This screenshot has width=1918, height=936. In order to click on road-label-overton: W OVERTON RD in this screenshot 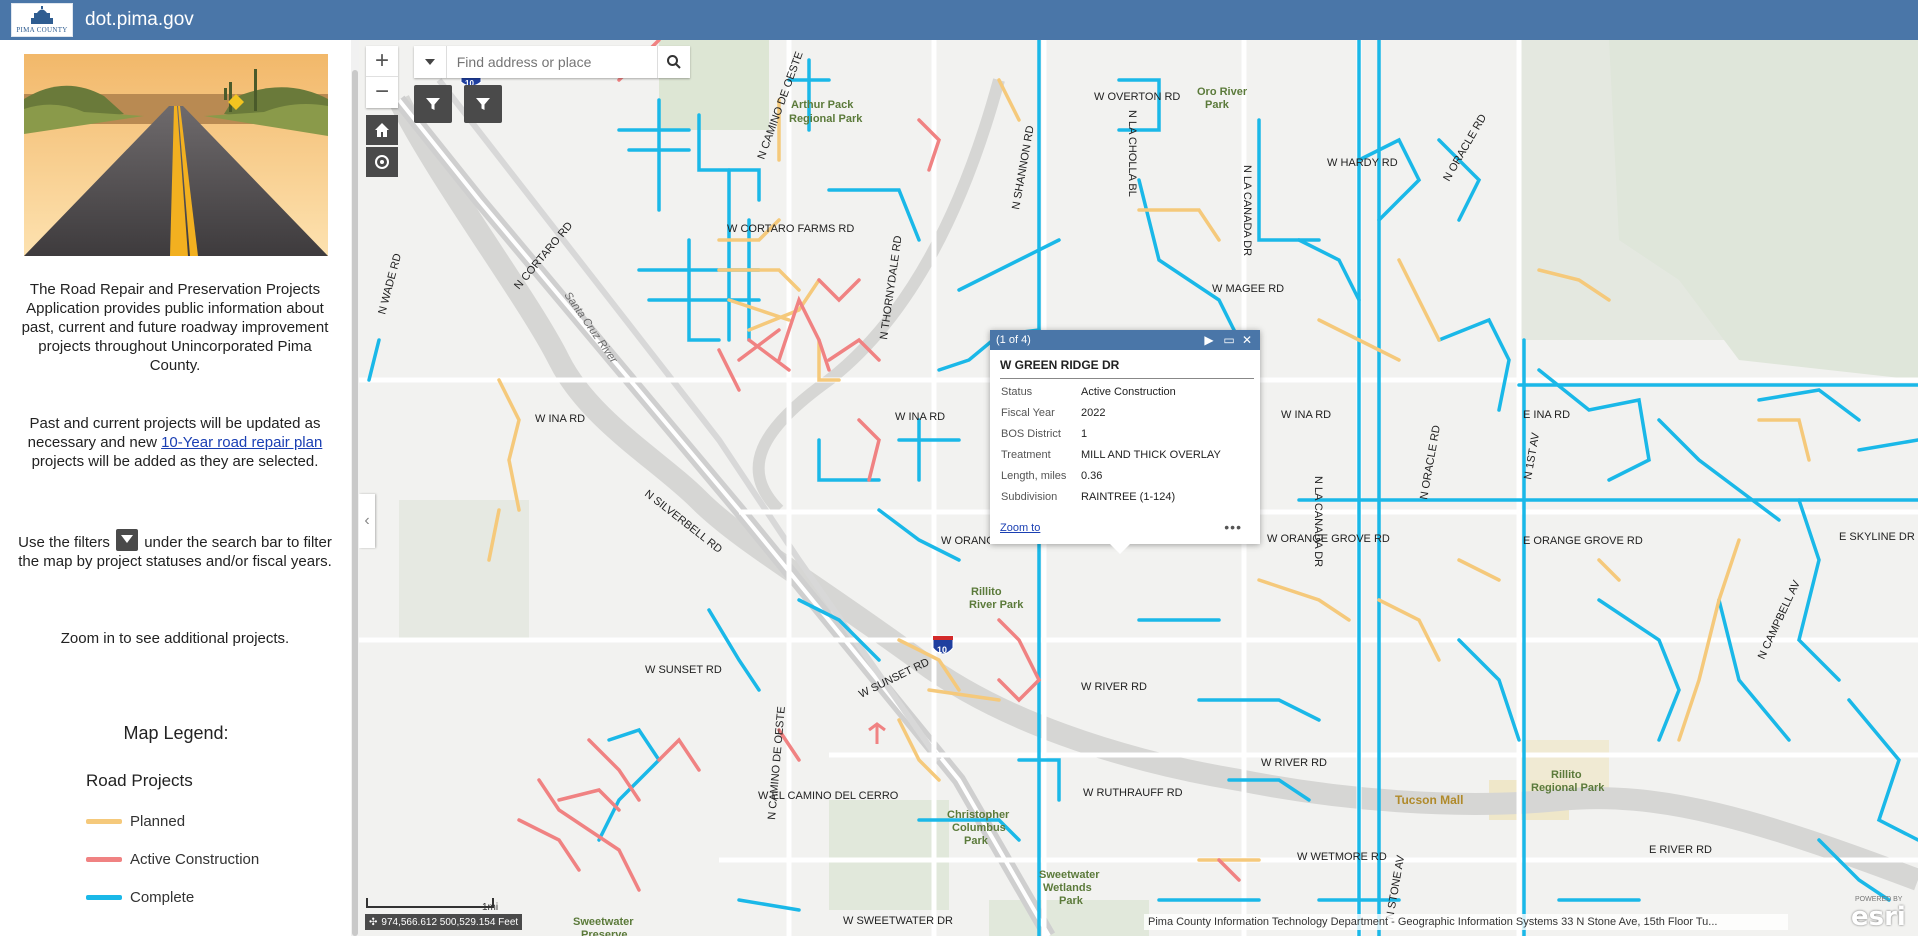, I will do `click(1137, 97)`.